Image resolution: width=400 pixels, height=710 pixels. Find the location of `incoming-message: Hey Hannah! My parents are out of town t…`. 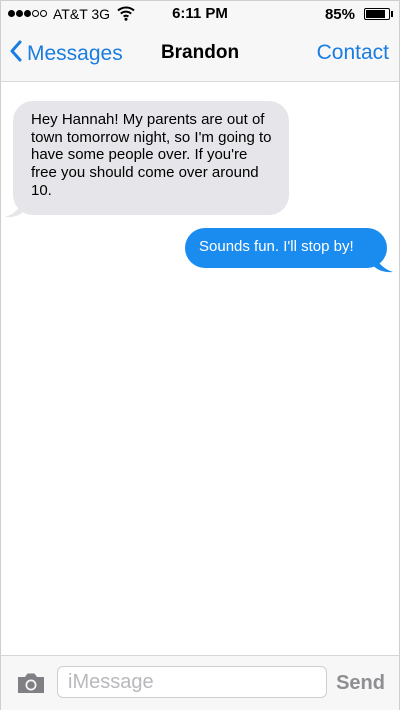

incoming-message: Hey Hannah! My parents are out of town t… is located at coordinates (151, 158).